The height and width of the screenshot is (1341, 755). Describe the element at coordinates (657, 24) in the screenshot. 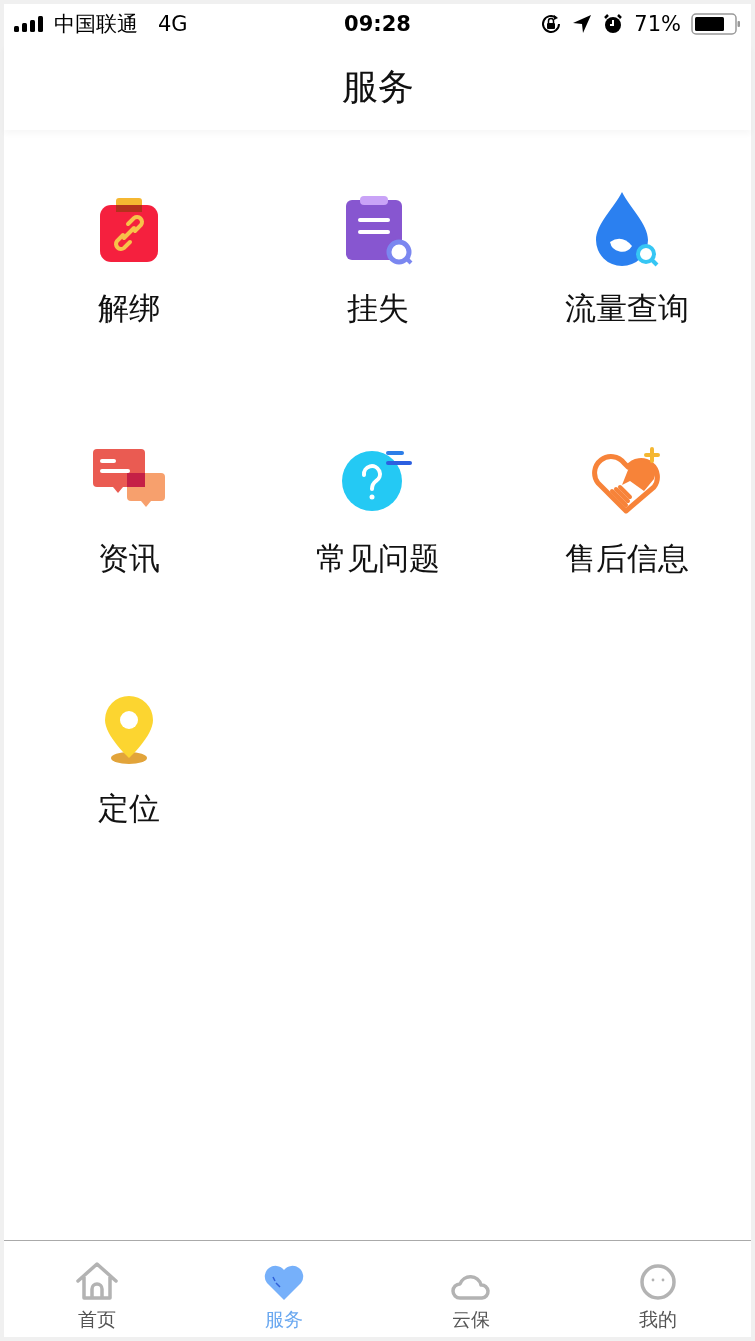

I see `battery-percent: 71%` at that location.